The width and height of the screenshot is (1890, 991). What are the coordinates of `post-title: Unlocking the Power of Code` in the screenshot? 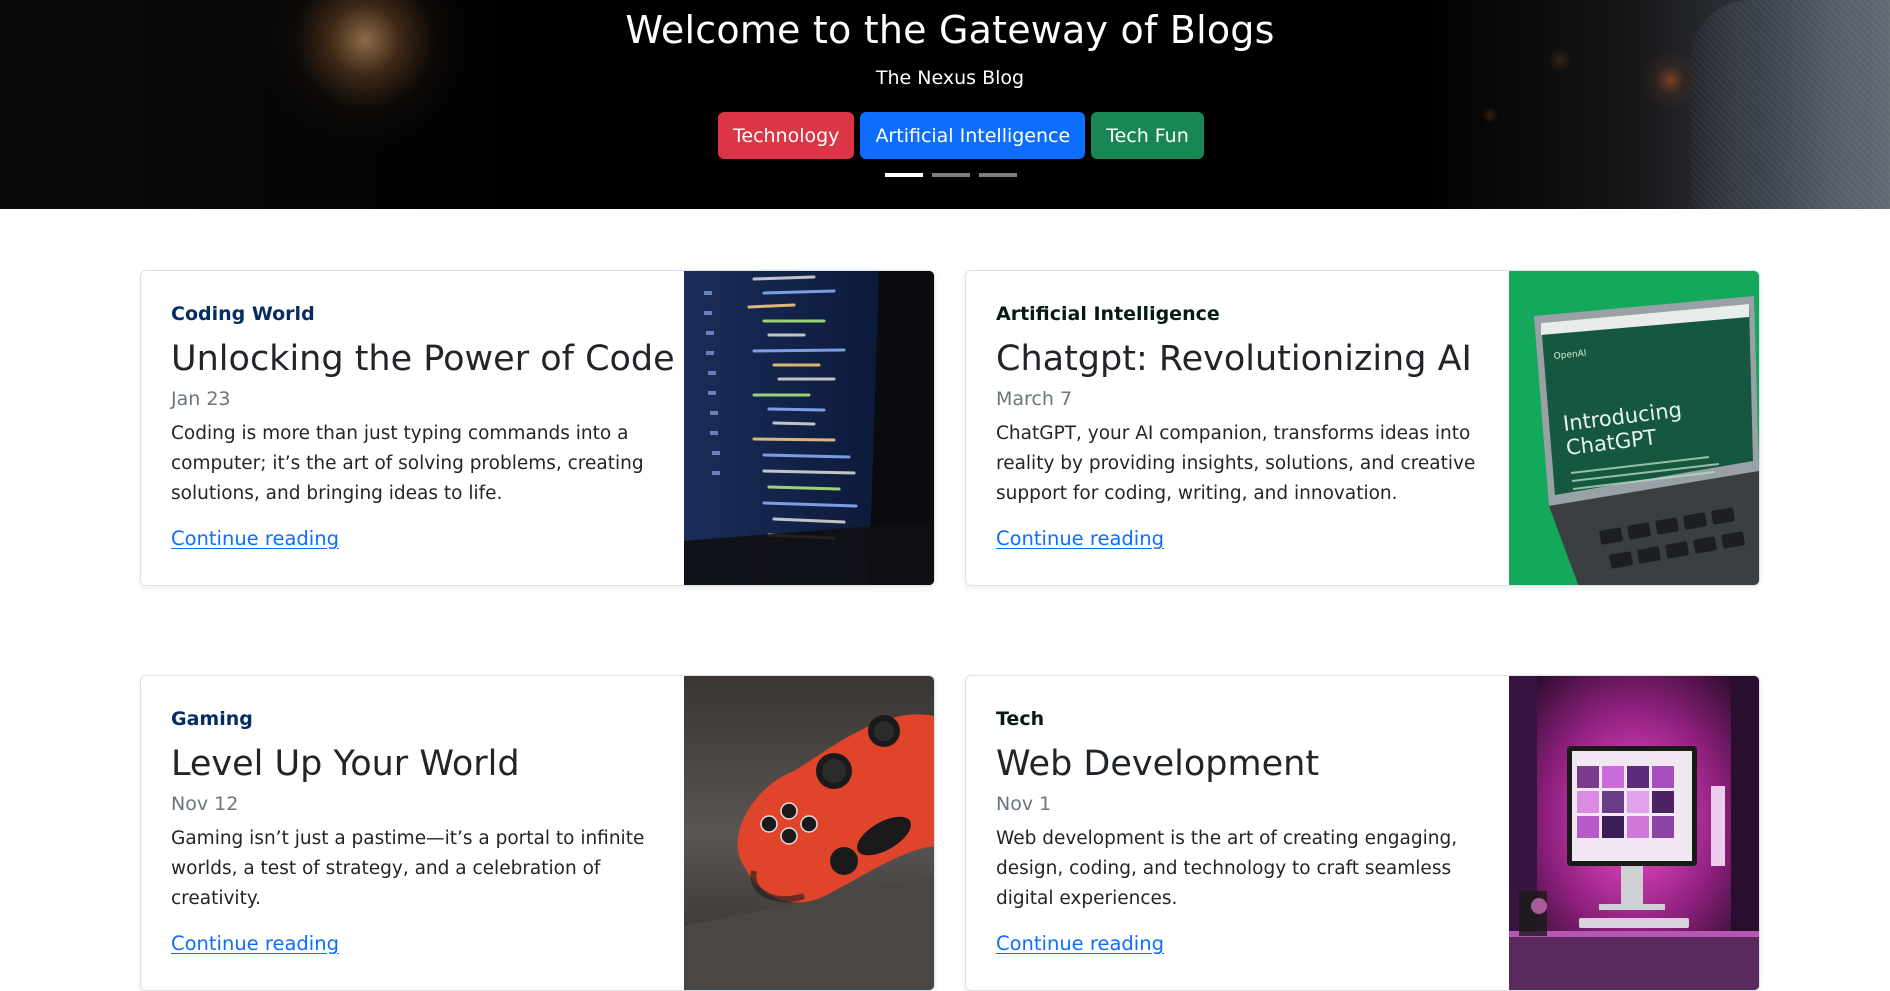 It's located at (423, 359).